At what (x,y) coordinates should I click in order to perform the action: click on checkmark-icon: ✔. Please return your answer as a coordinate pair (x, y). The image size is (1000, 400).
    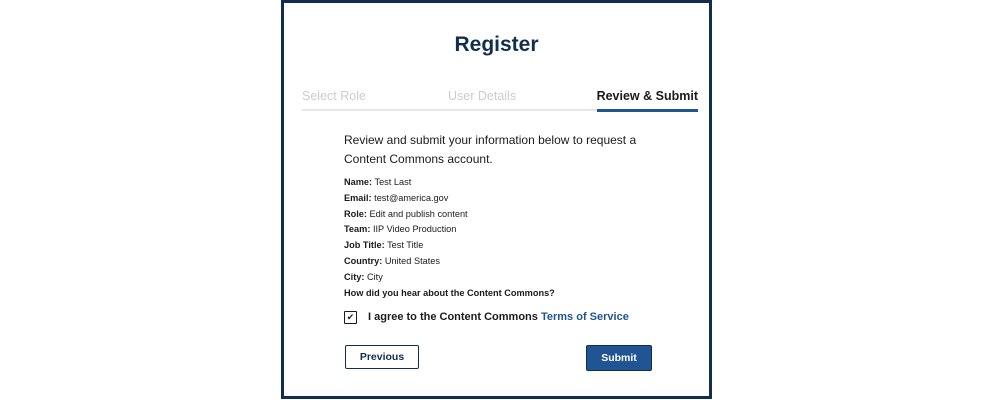
    Looking at the image, I should click on (350, 316).